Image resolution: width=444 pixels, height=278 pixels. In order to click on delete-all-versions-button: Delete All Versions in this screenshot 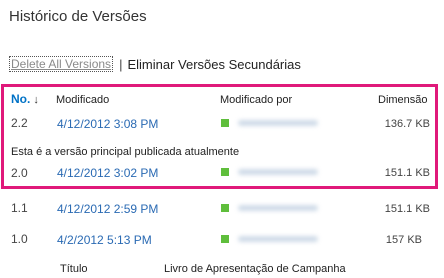, I will do `click(61, 64)`.